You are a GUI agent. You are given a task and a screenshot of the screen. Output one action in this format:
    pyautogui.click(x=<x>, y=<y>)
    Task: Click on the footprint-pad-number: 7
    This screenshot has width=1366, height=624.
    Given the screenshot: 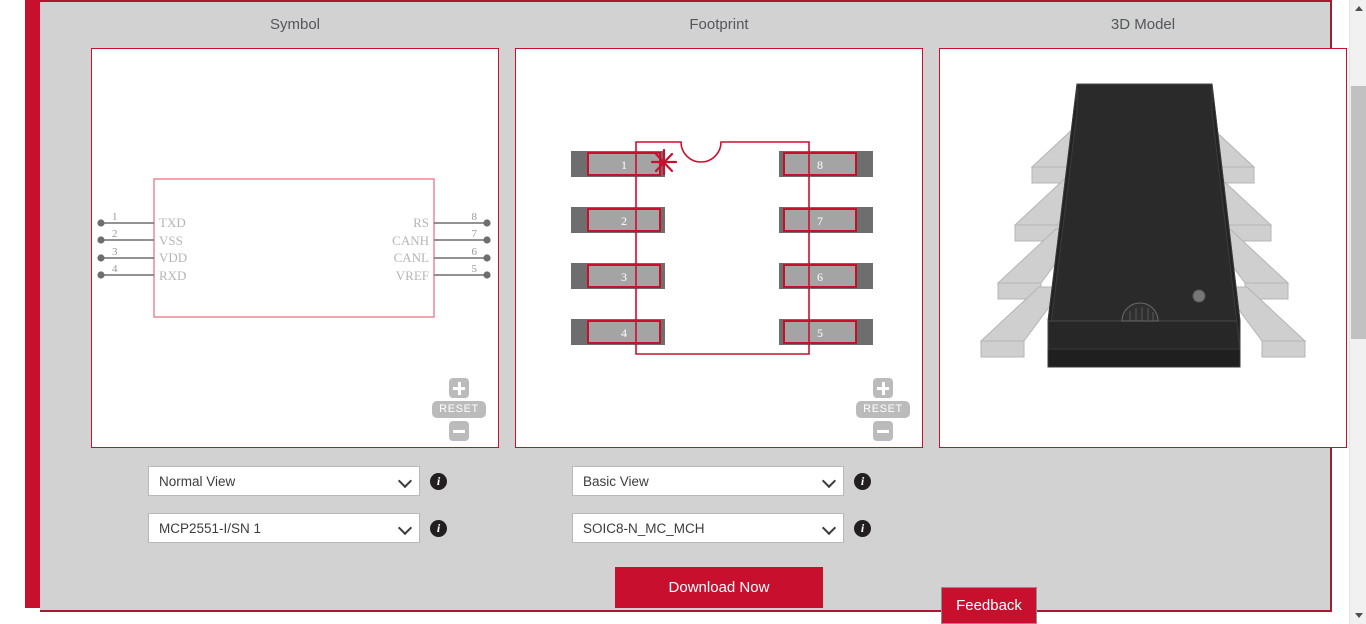 What is the action you would take?
    pyautogui.click(x=820, y=221)
    